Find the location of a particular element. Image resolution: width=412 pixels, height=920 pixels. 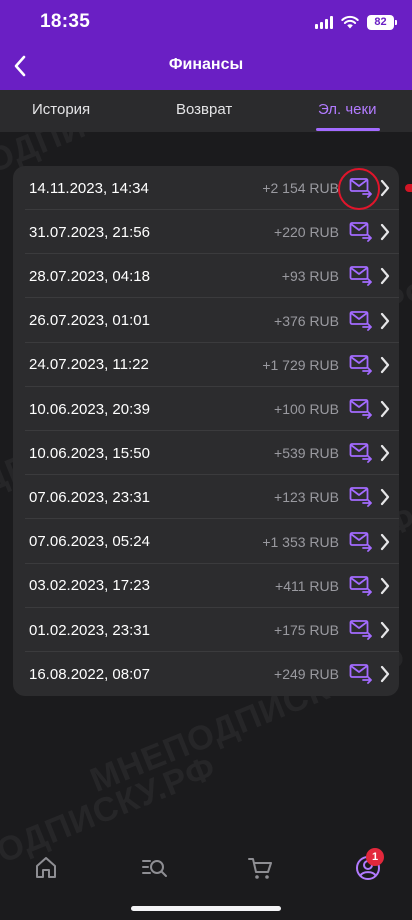

battery-icon: 82 is located at coordinates (382, 22).